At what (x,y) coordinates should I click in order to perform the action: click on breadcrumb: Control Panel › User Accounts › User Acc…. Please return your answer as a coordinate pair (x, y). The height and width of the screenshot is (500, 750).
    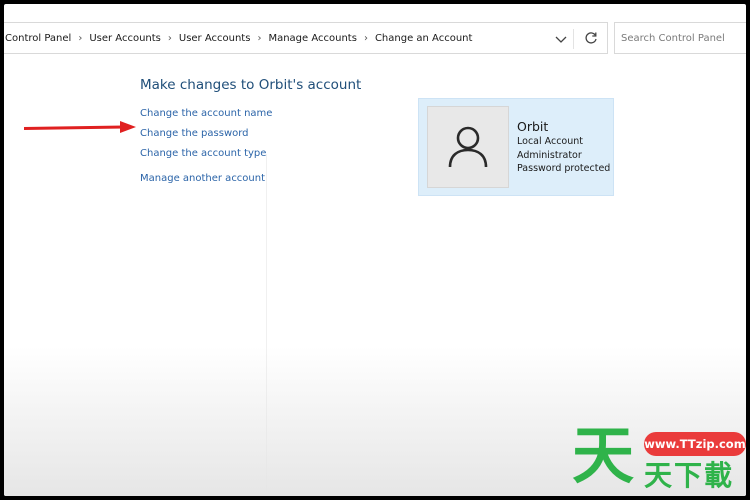
    Looking at the image, I should click on (239, 38).